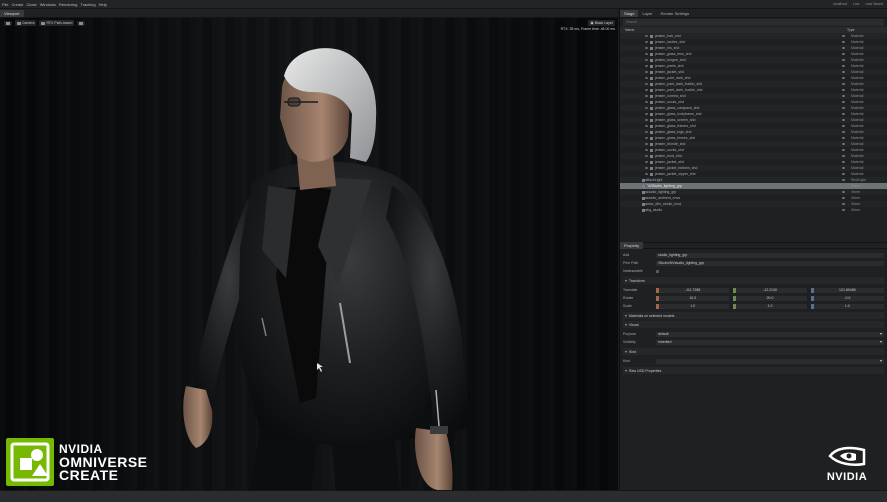 The image size is (887, 502). I want to click on visual-section: Visual, so click(753, 324).